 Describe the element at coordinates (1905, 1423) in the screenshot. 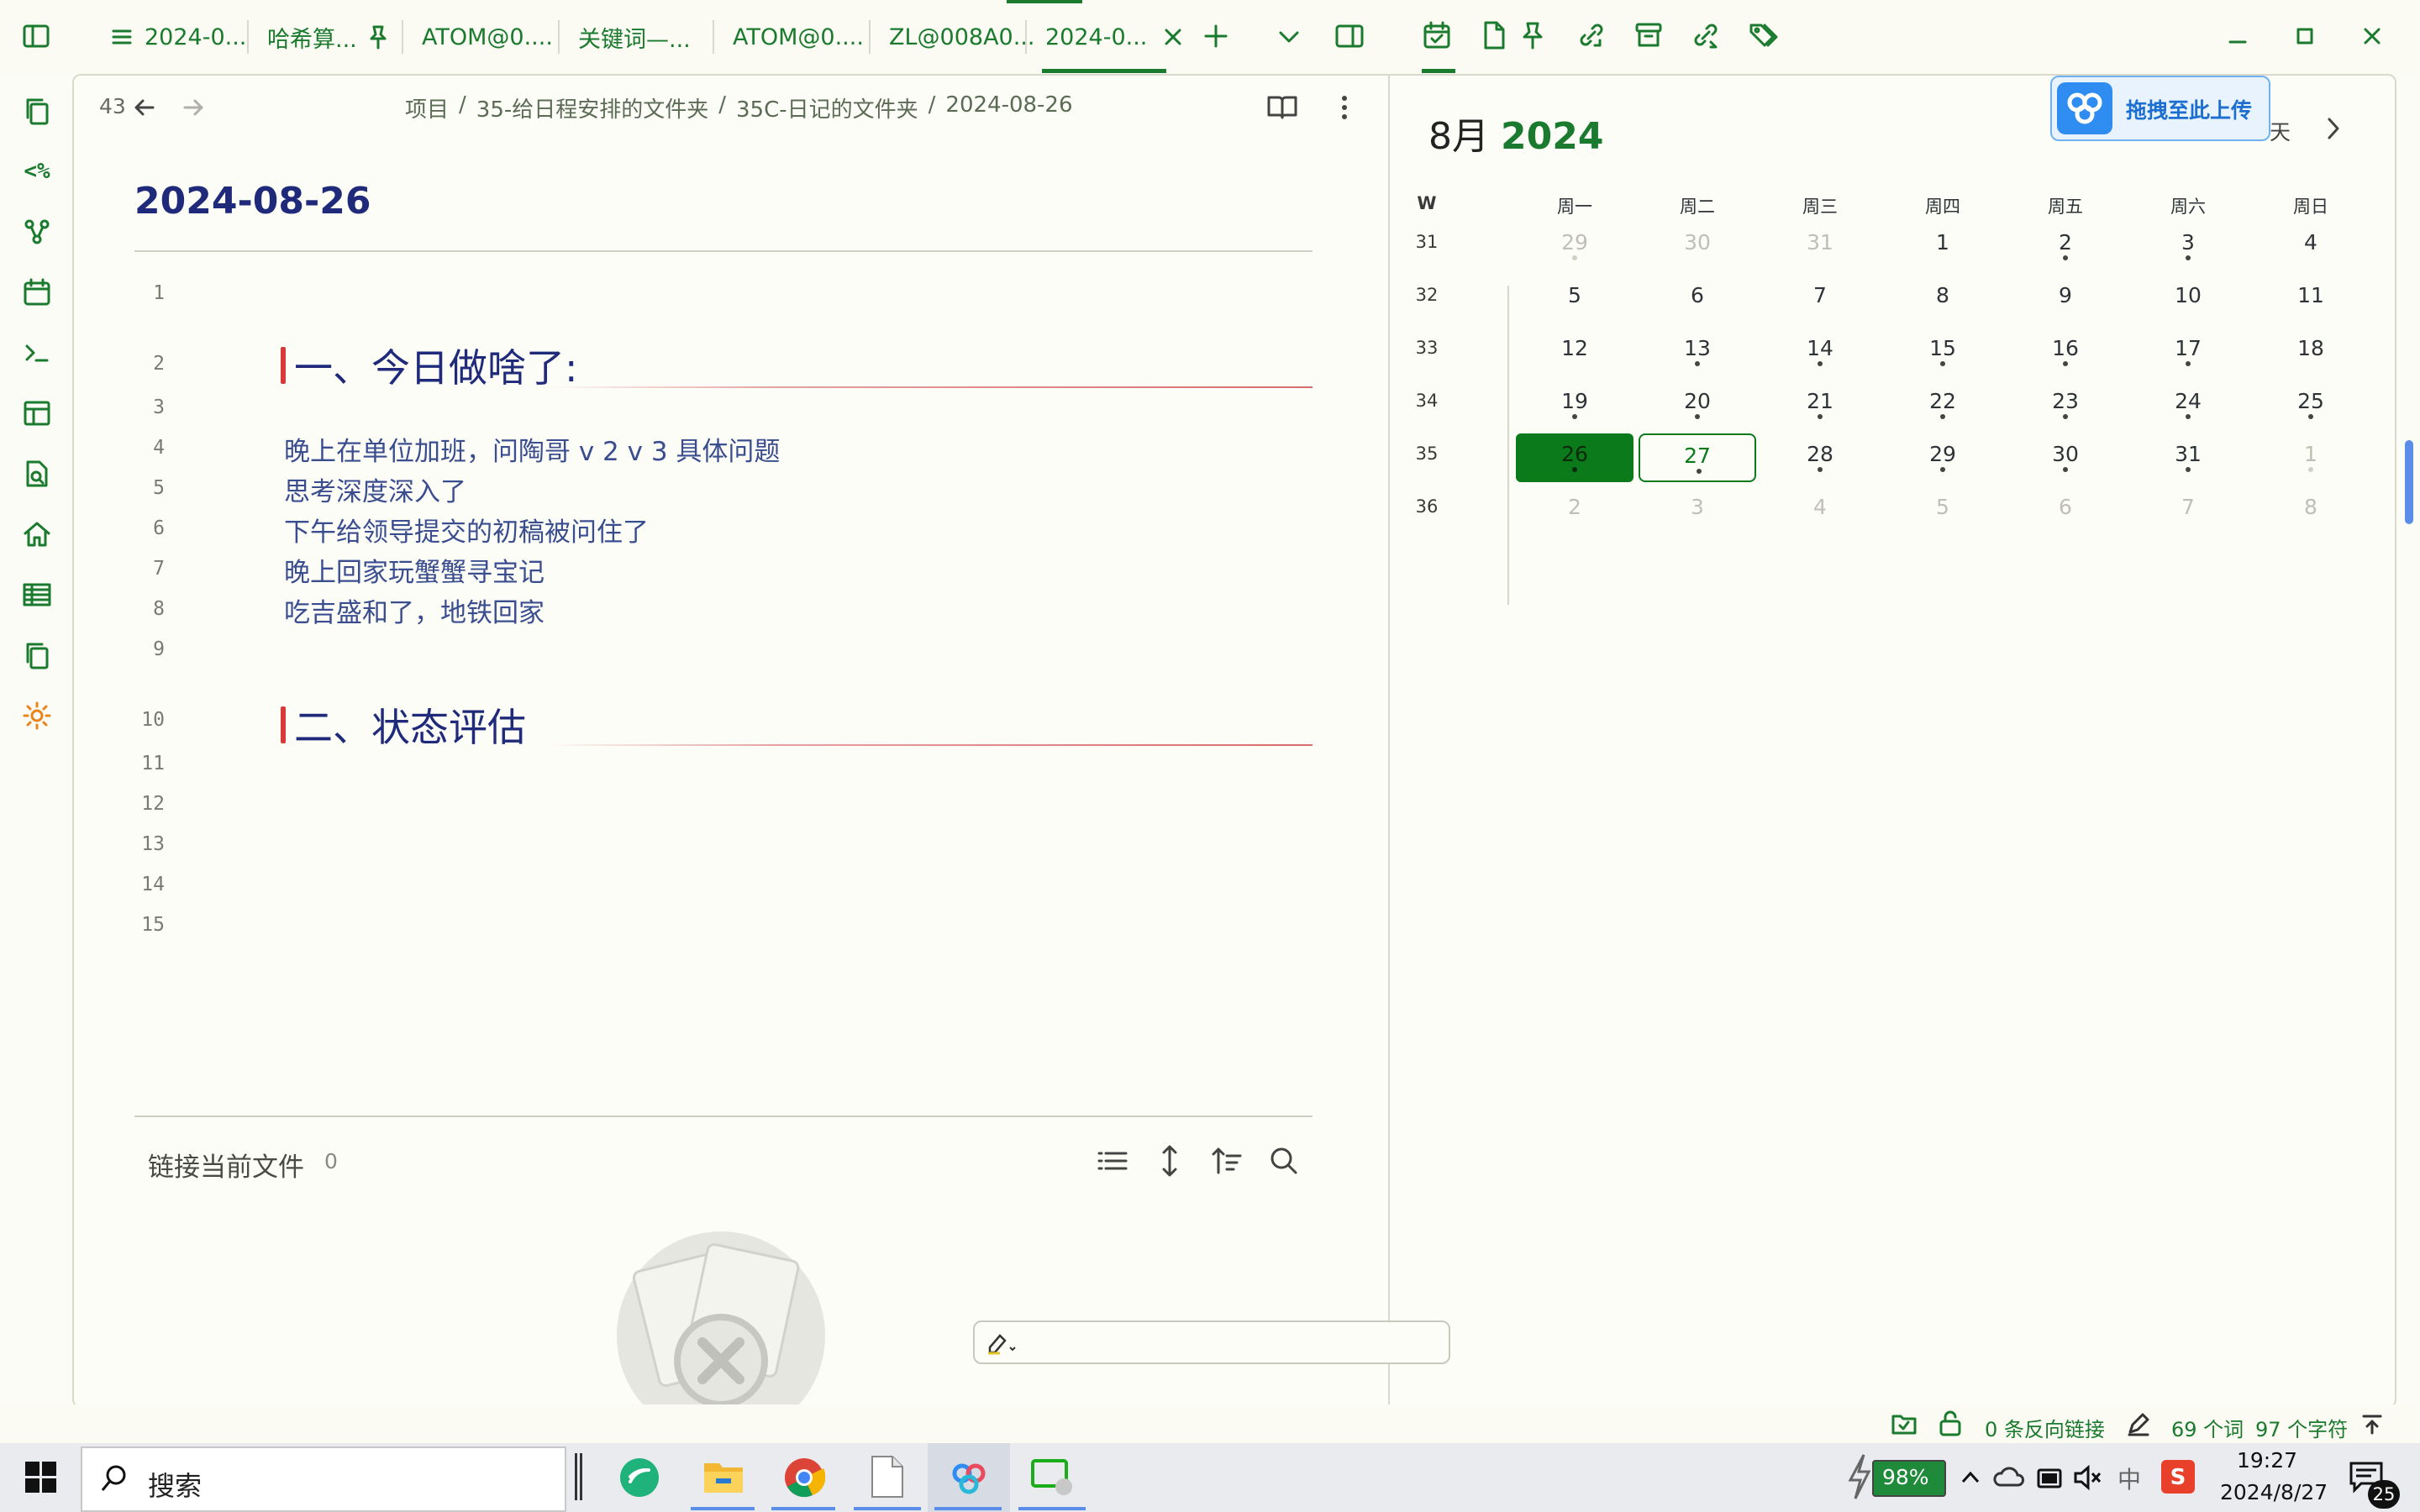

I see `folder-sync-icon` at that location.